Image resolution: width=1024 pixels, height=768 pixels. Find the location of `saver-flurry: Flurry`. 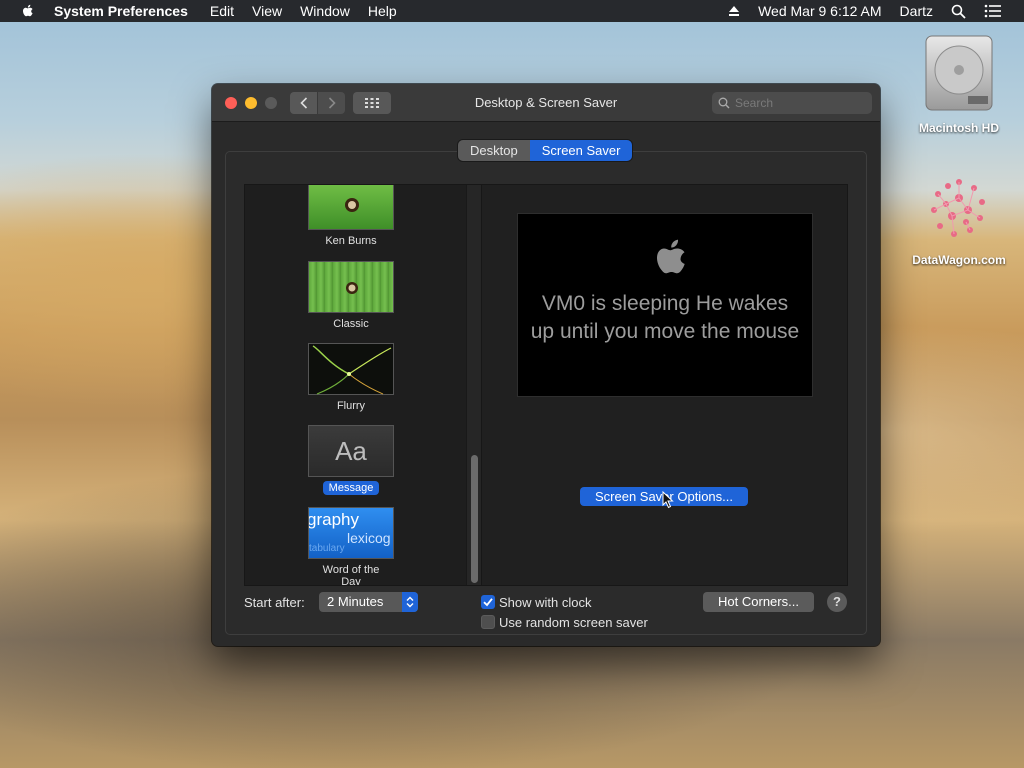

saver-flurry: Flurry is located at coordinates (351, 378).